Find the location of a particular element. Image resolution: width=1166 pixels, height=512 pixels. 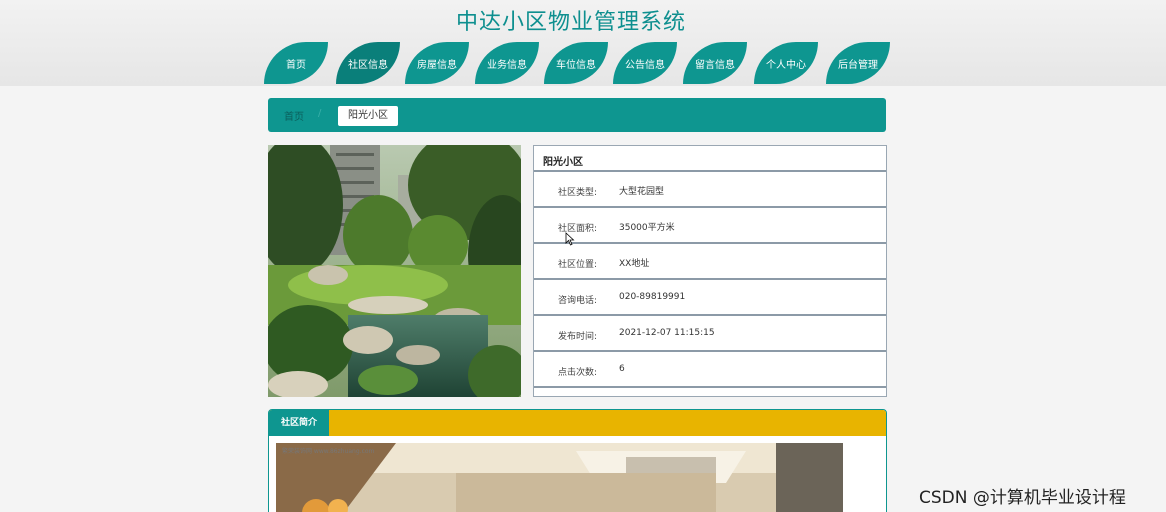

intro-photo-caption: 繁荣装饰网 www.86zhuang.com is located at coordinates (328, 451).